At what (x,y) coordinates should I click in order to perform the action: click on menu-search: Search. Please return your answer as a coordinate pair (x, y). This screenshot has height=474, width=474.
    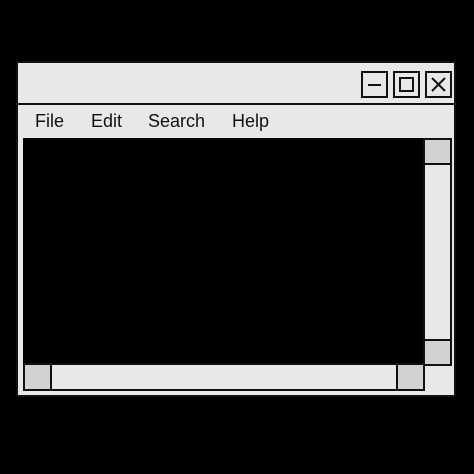
    Looking at the image, I should click on (176, 121).